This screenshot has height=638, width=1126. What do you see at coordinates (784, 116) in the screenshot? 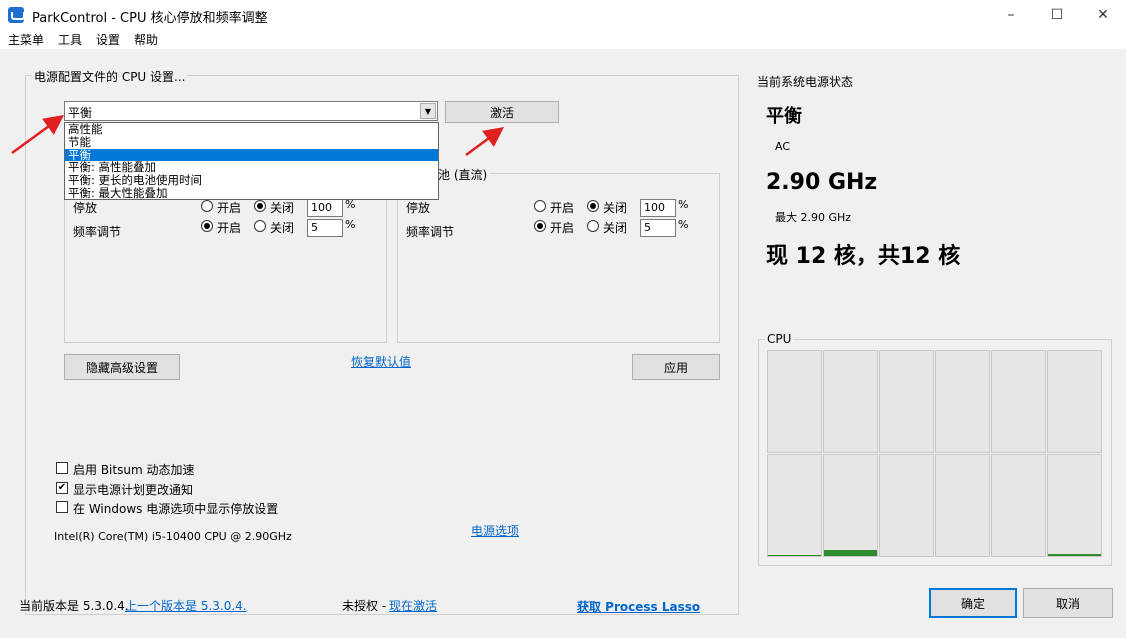
I see `current-plan: 平衡` at bounding box center [784, 116].